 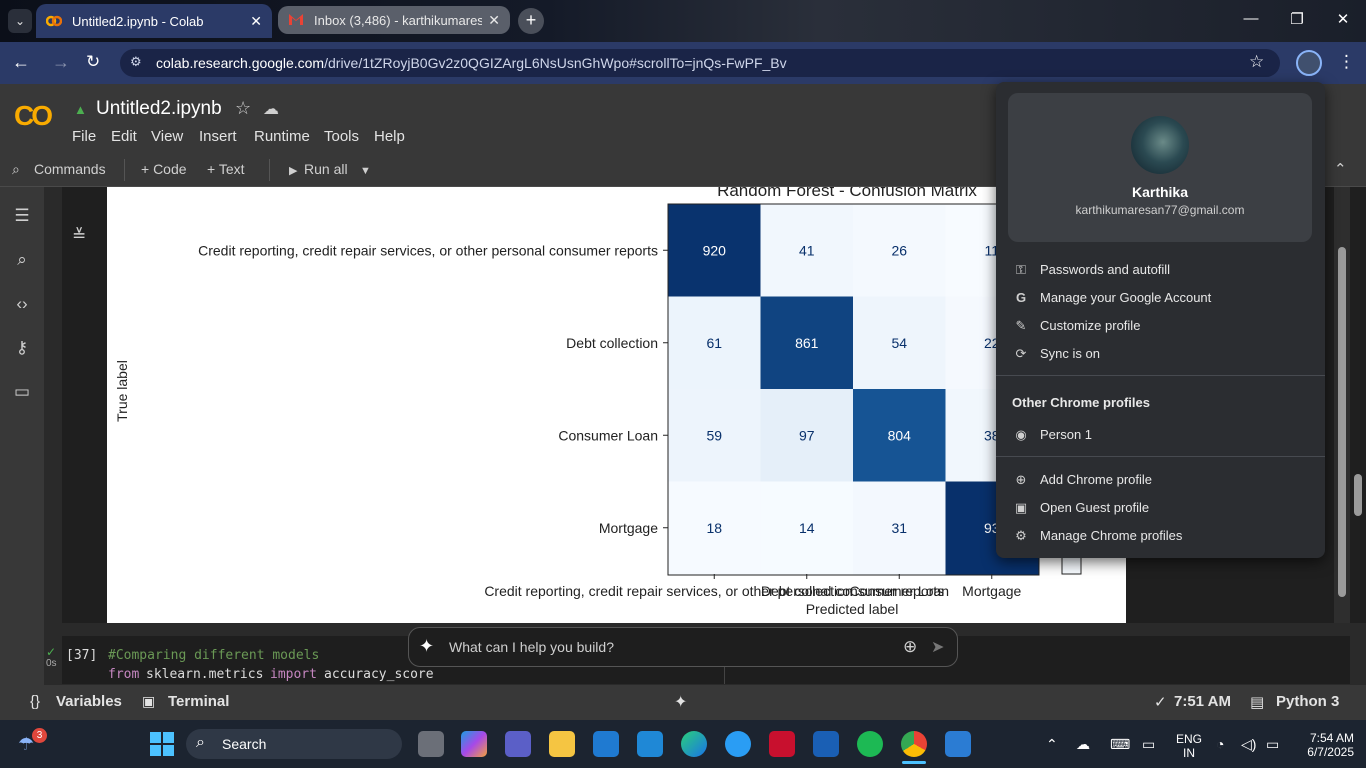 What do you see at coordinates (243, 108) in the screenshot?
I see `star-icon: ☆` at bounding box center [243, 108].